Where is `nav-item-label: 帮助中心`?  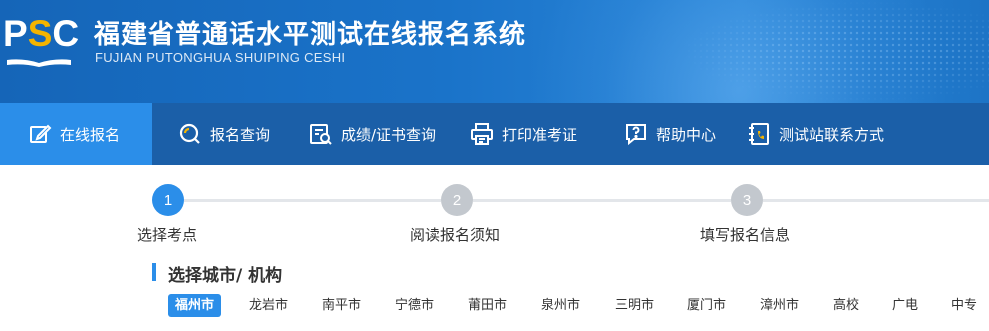 nav-item-label: 帮助中心 is located at coordinates (686, 134).